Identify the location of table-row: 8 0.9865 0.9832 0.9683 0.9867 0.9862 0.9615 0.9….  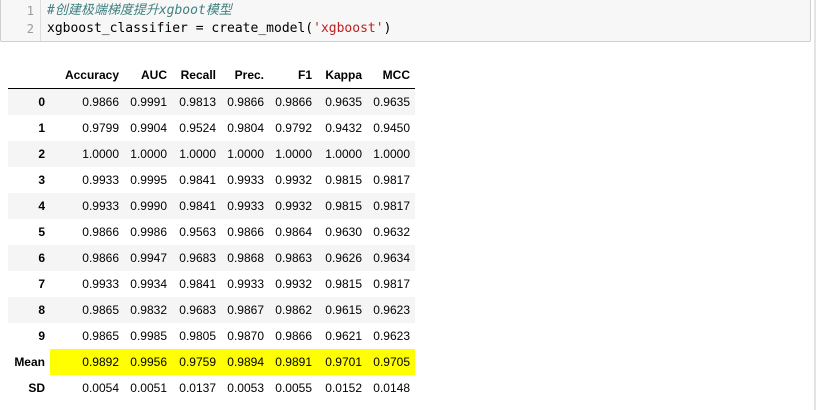
(211, 310).